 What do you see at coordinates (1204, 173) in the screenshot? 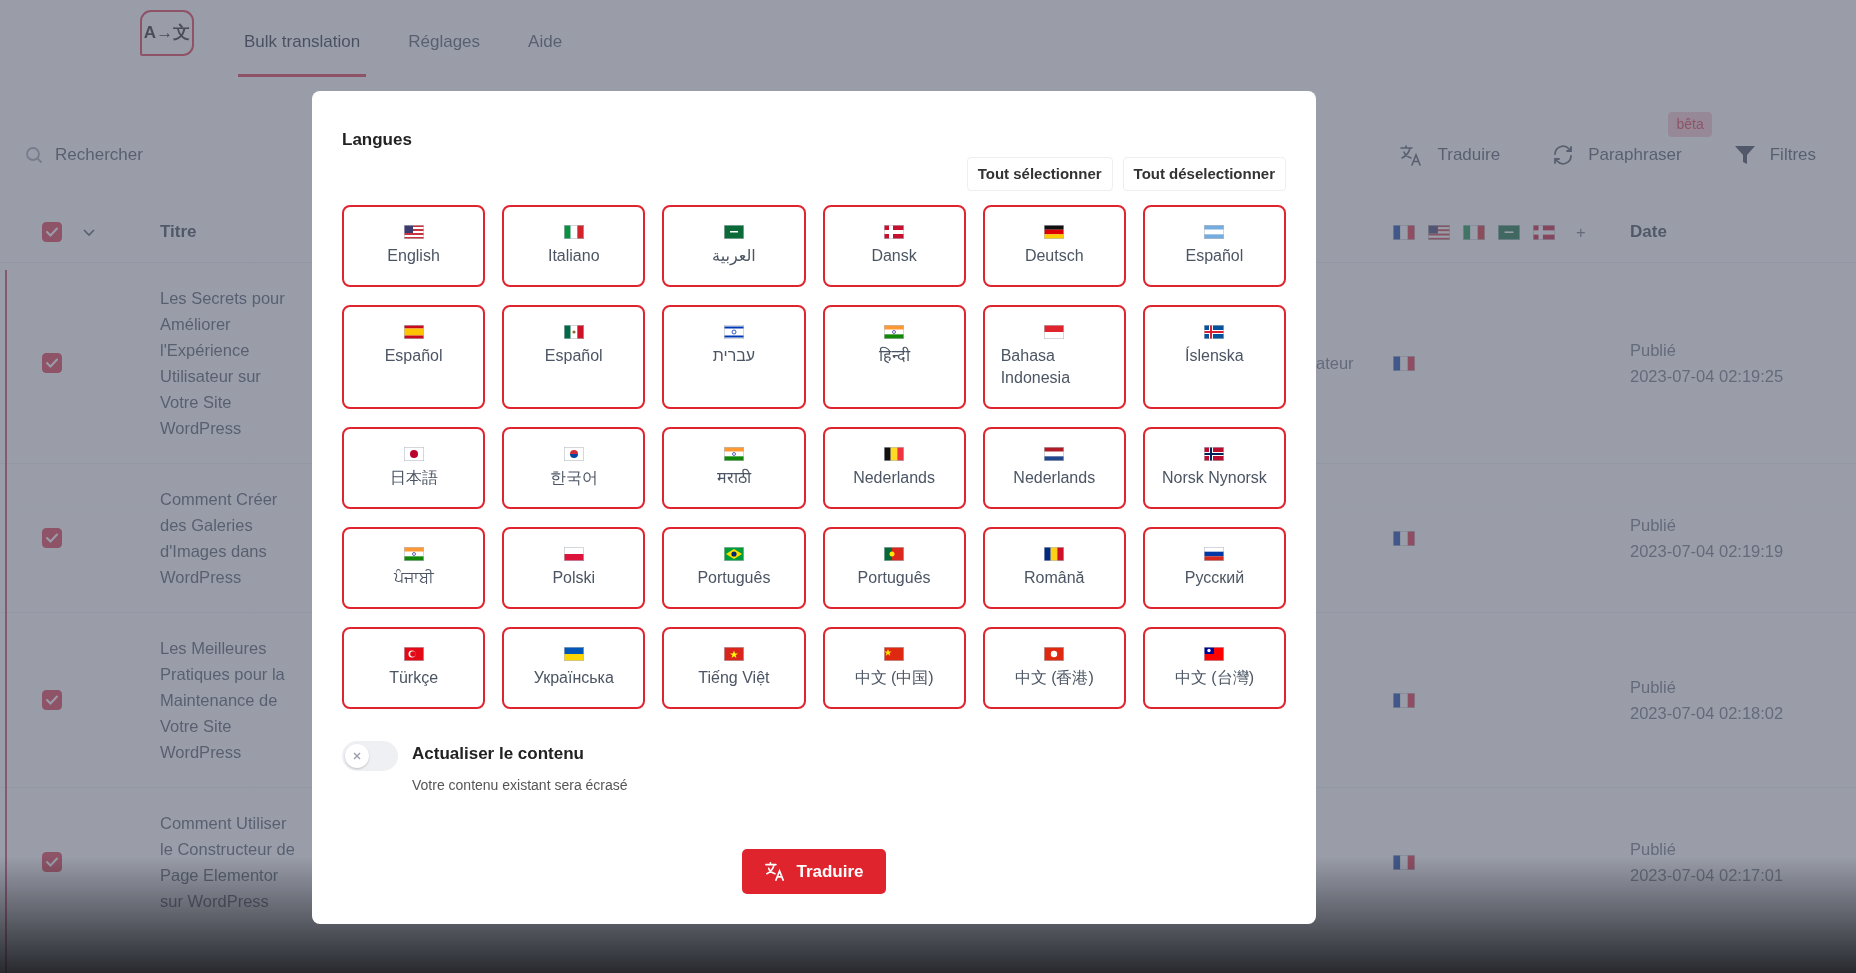
I see `select-button: Tout déselectionner` at bounding box center [1204, 173].